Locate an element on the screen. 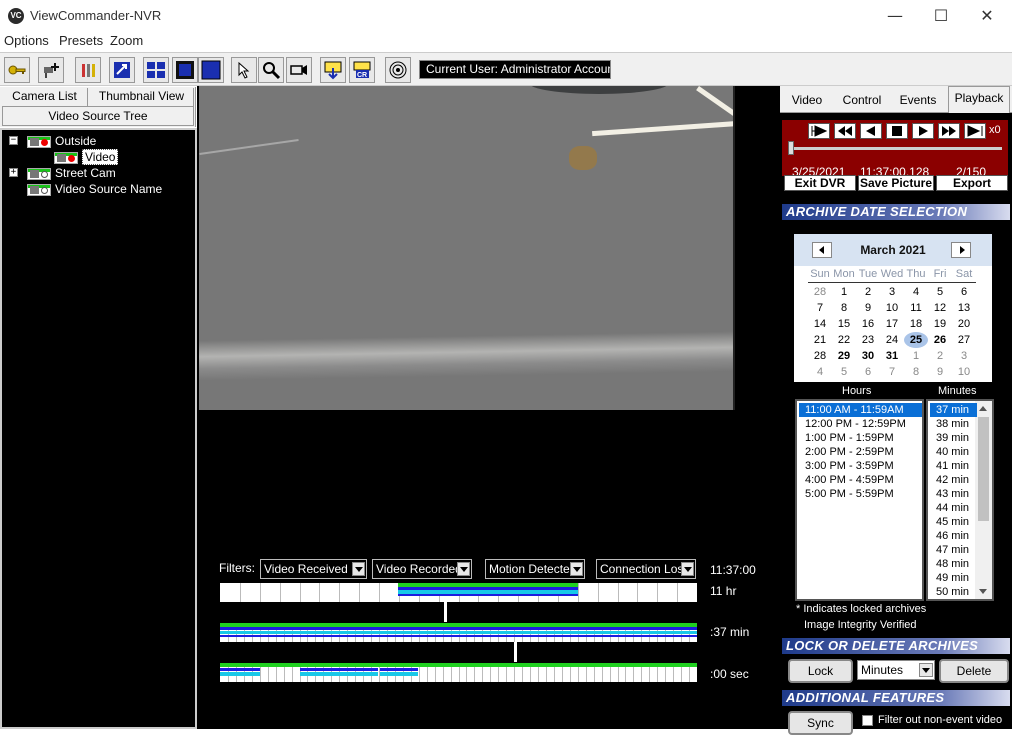  scroll-up-icon is located at coordinates (983, 409).